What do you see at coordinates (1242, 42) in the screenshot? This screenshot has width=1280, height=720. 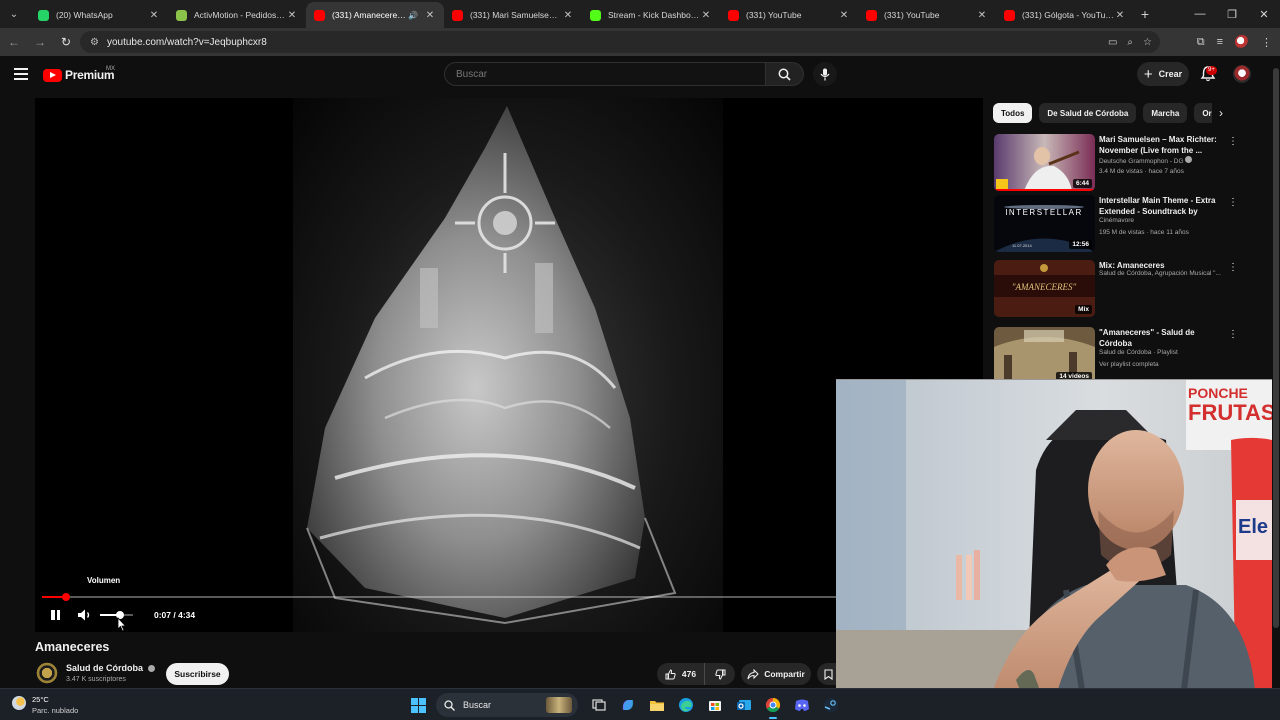 I see `browser-profile-avatar` at bounding box center [1242, 42].